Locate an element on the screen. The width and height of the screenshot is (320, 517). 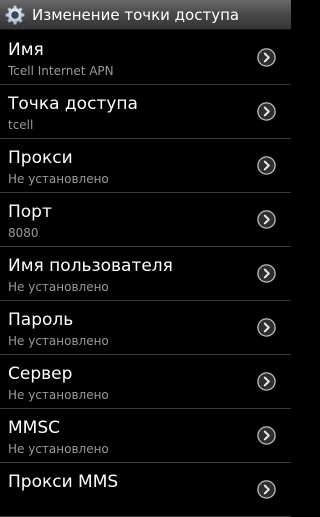
list-item-mms-proxy: Прокси MMS is located at coordinates (145, 490).